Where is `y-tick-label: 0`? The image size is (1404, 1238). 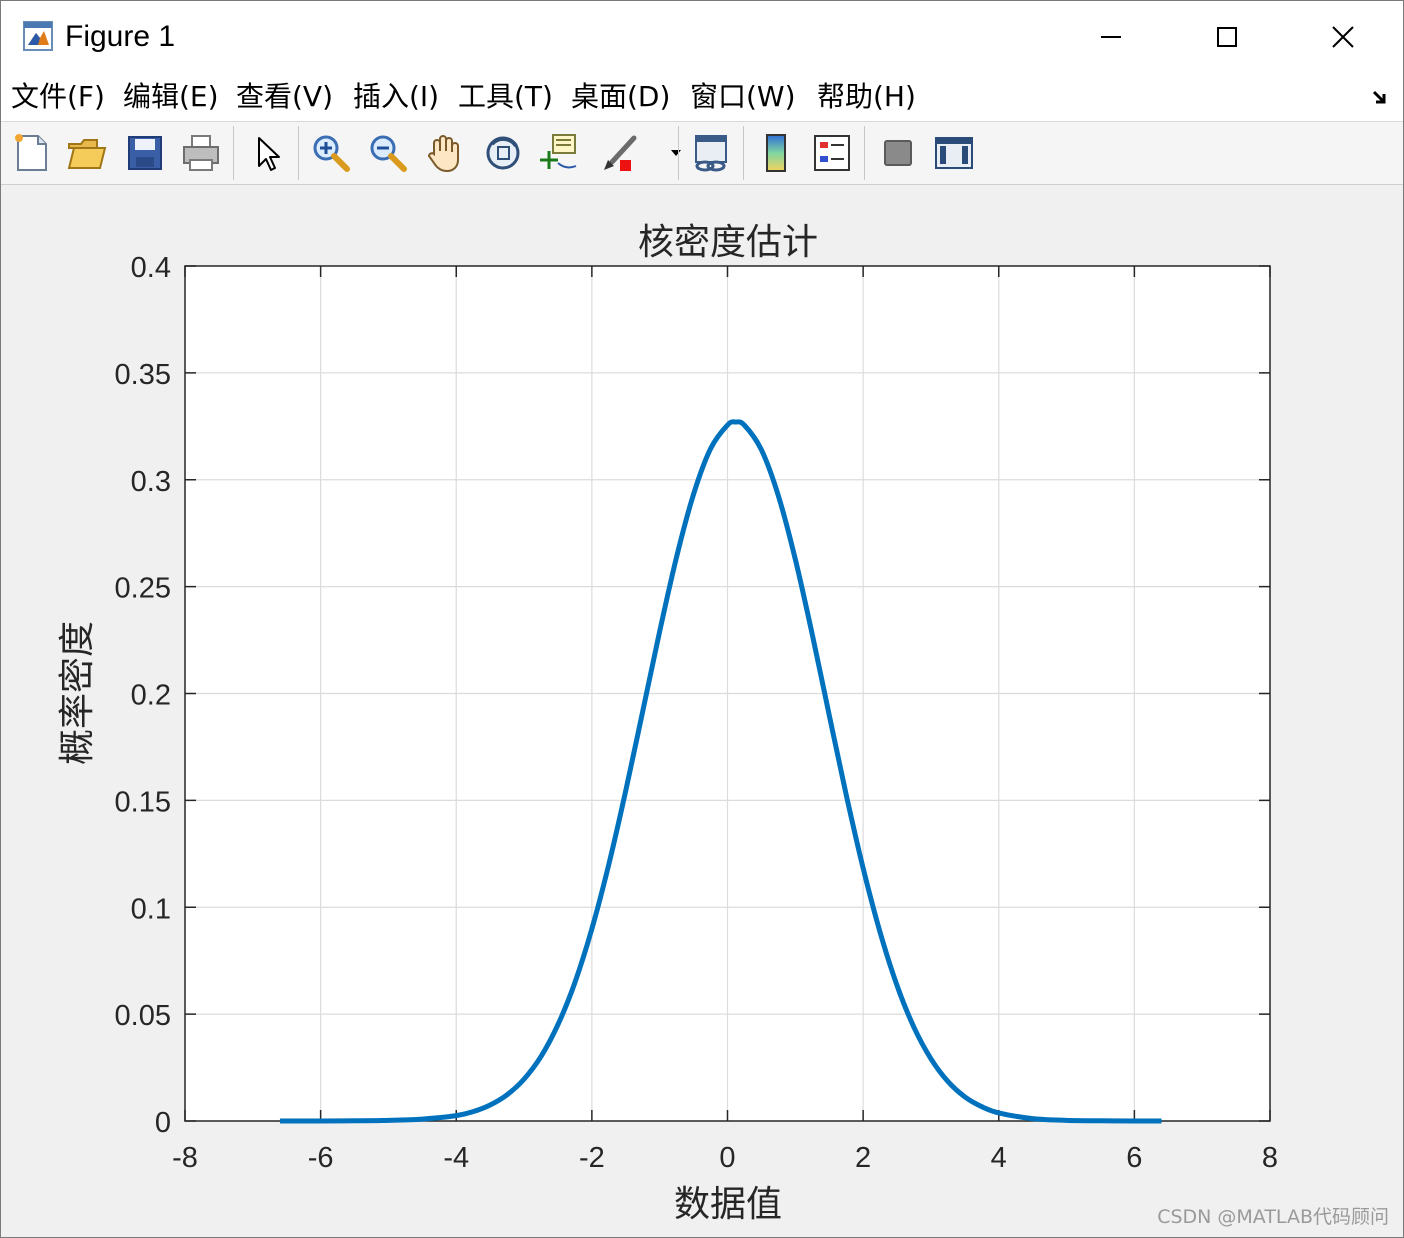
y-tick-label: 0 is located at coordinates (163, 1123).